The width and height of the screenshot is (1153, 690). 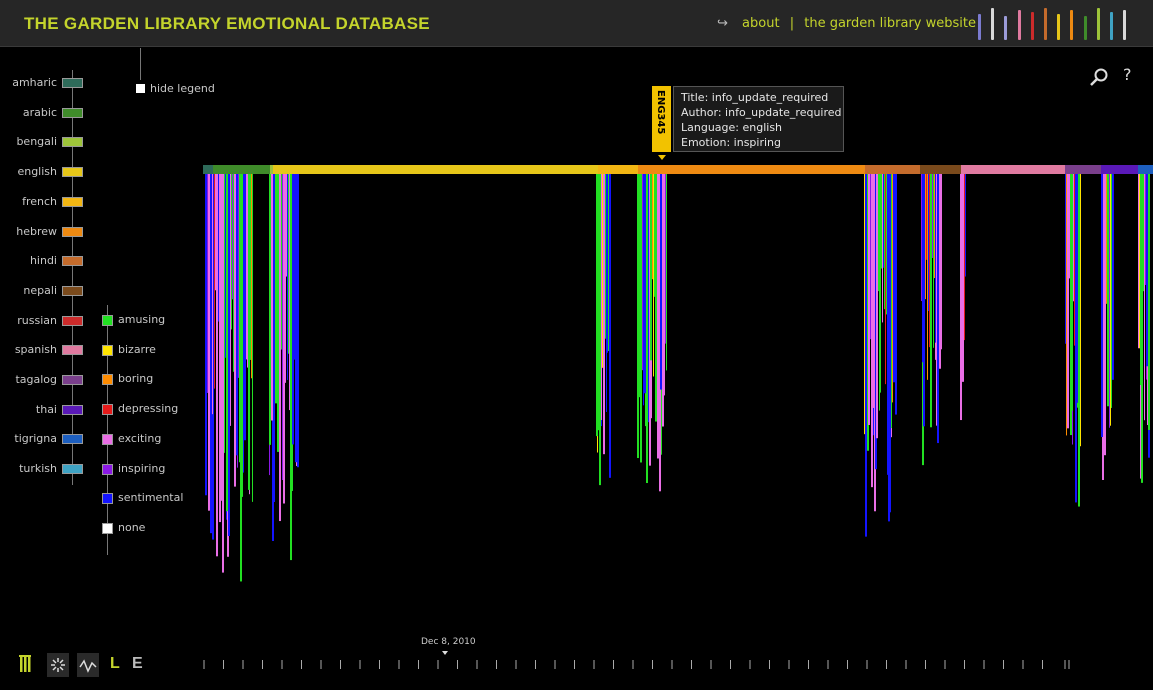 What do you see at coordinates (147, 469) in the screenshot?
I see `emotion-legend-item: inspiring` at bounding box center [147, 469].